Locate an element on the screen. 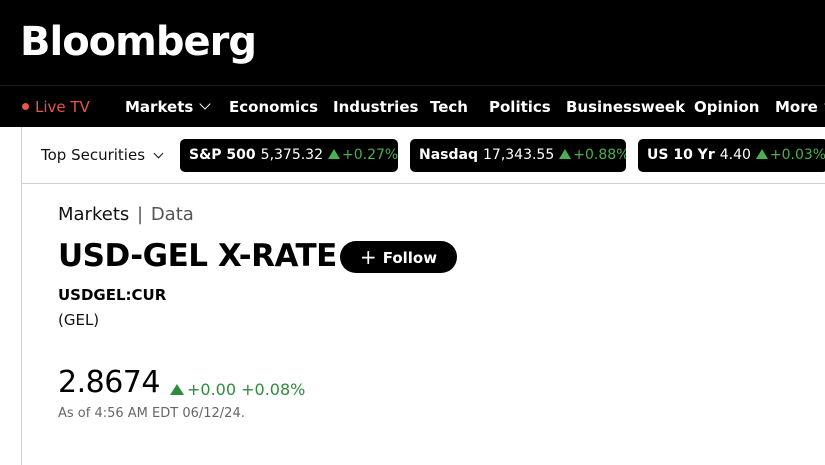 The image size is (825, 465). security-name: S&P 500 is located at coordinates (222, 155).